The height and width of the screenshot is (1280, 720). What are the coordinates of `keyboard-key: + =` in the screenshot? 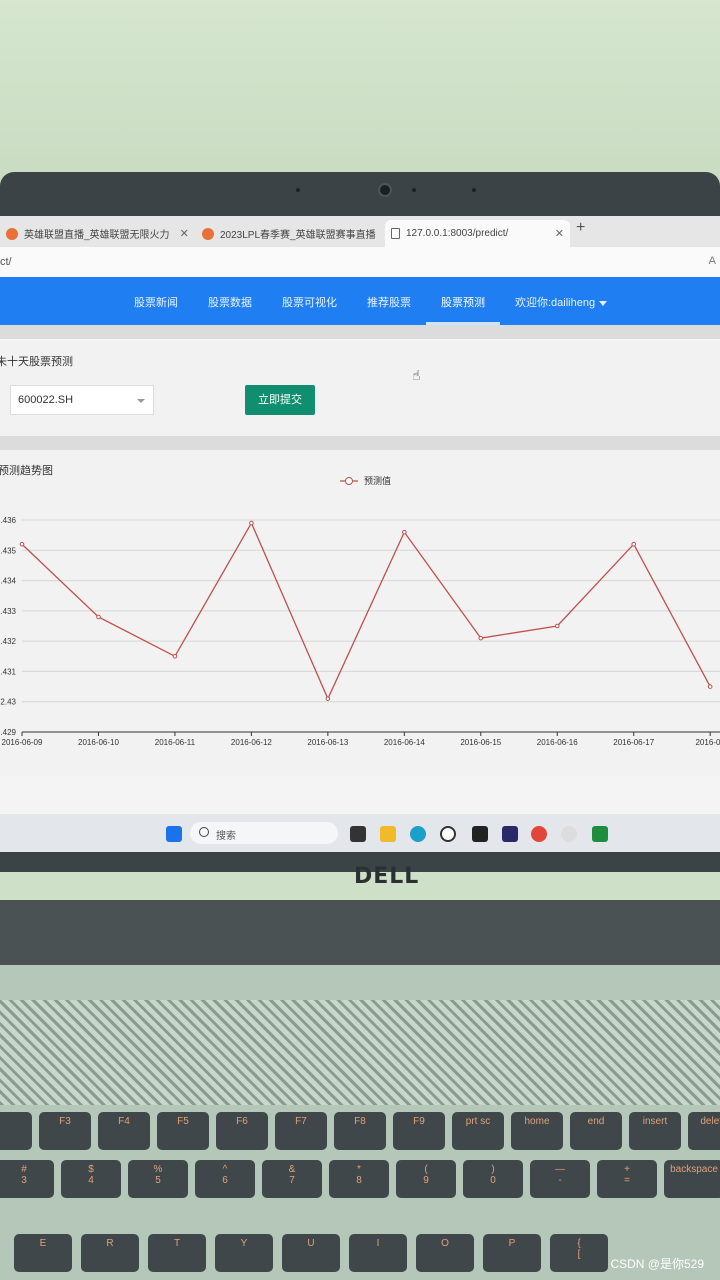 It's located at (627, 1179).